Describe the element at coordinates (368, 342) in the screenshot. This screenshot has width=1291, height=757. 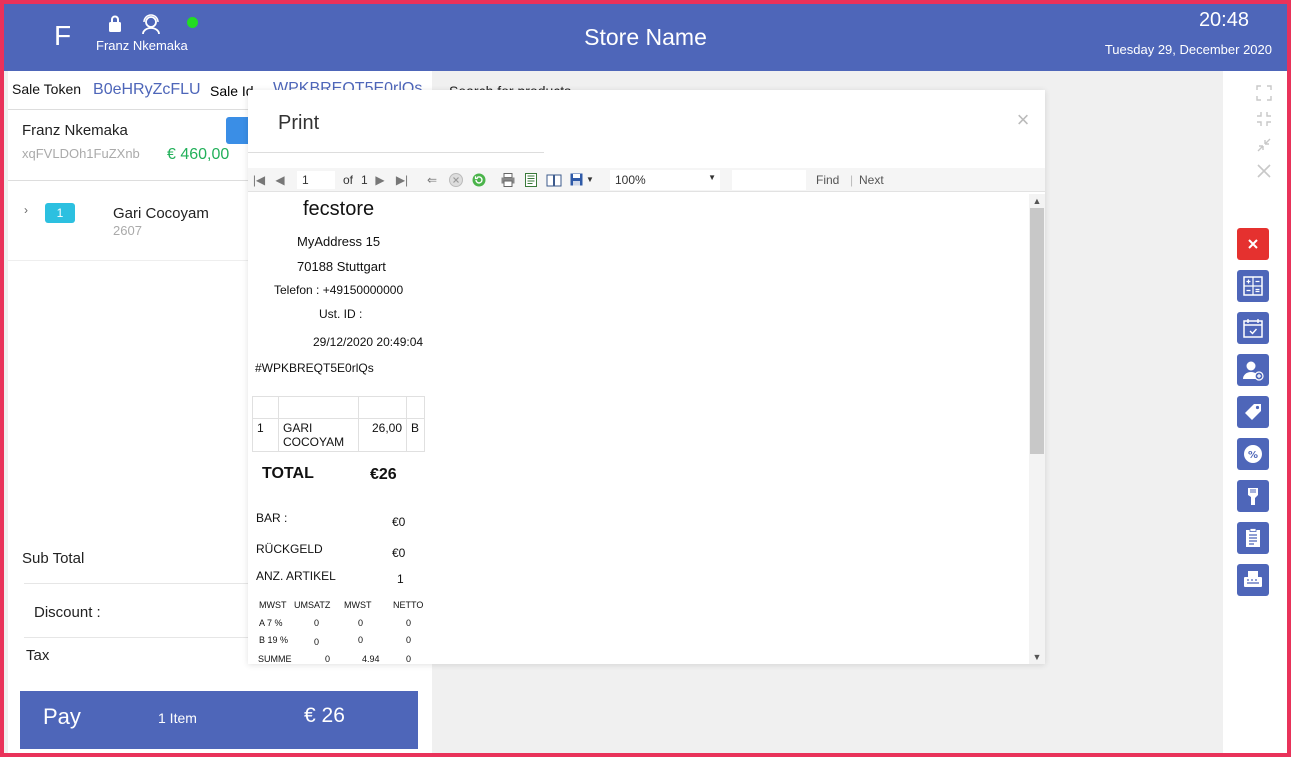
I see `receipt-datetime: 29/12/2020 20:49:04` at that location.